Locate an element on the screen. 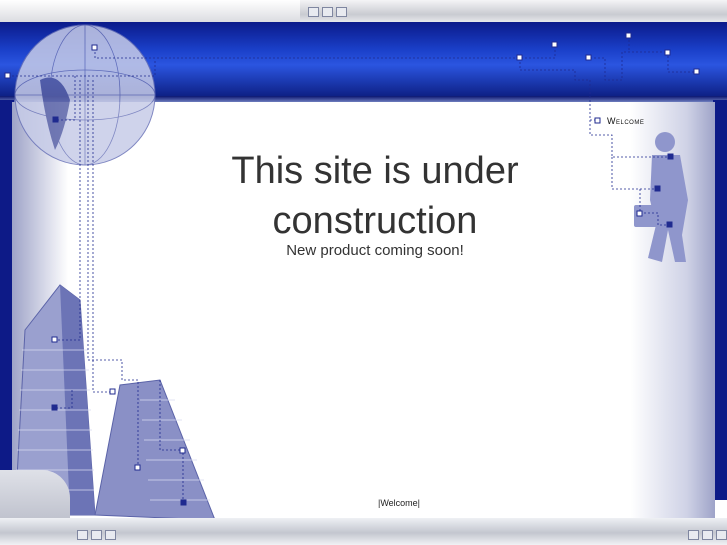 This screenshot has width=727, height=545. title-line-2: construction is located at coordinates (375, 221).